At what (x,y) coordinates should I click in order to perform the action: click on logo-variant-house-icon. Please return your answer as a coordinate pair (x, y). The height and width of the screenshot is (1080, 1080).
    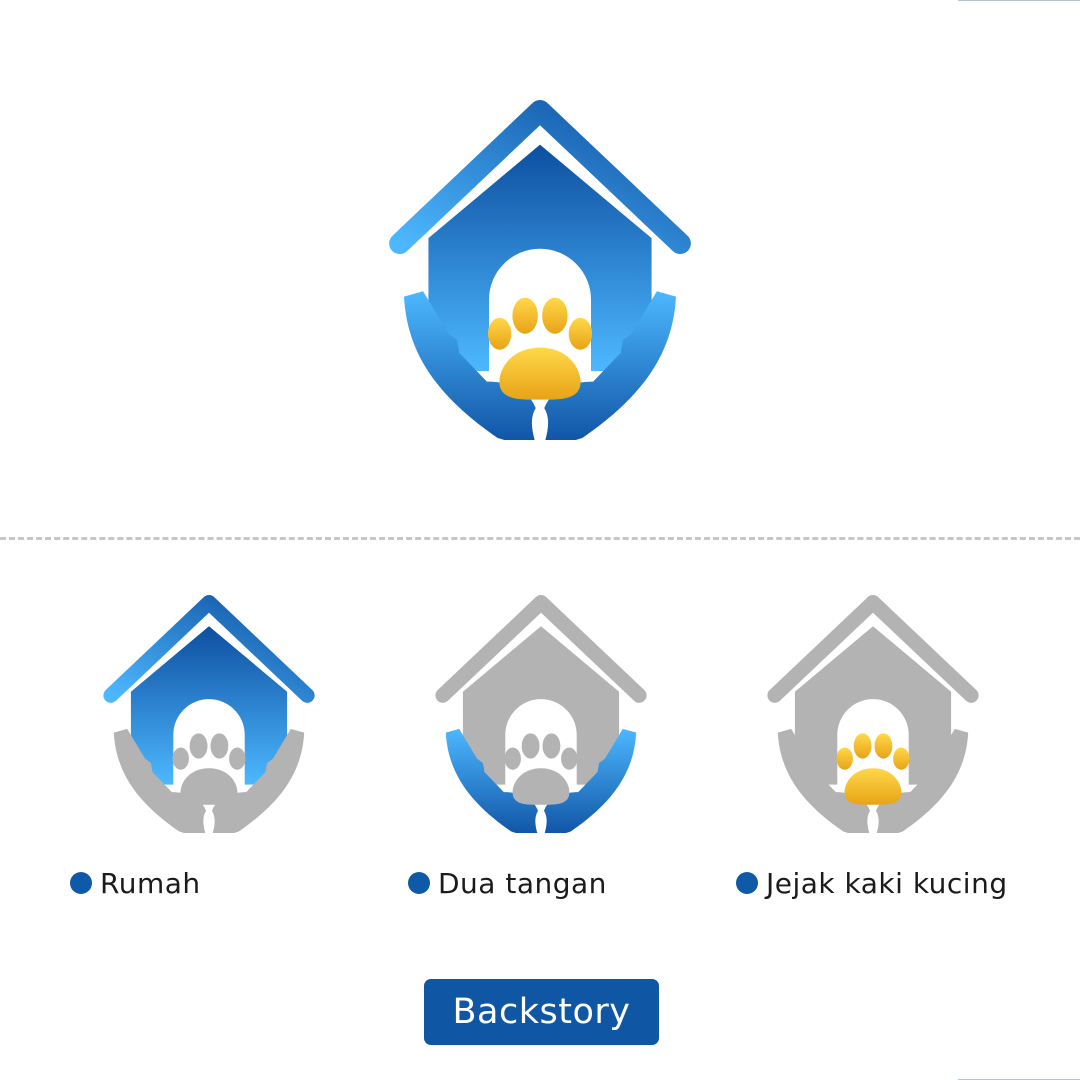
    Looking at the image, I should click on (209, 714).